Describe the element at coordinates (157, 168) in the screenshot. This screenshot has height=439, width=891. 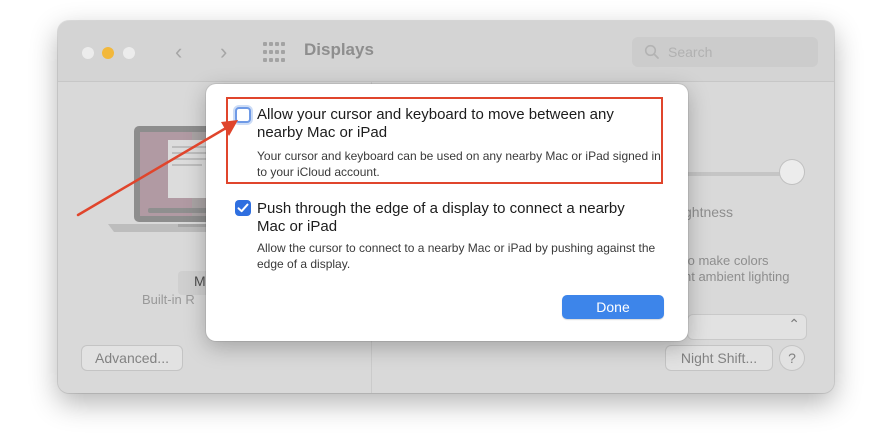
I see `annotation-arrow-icon` at that location.